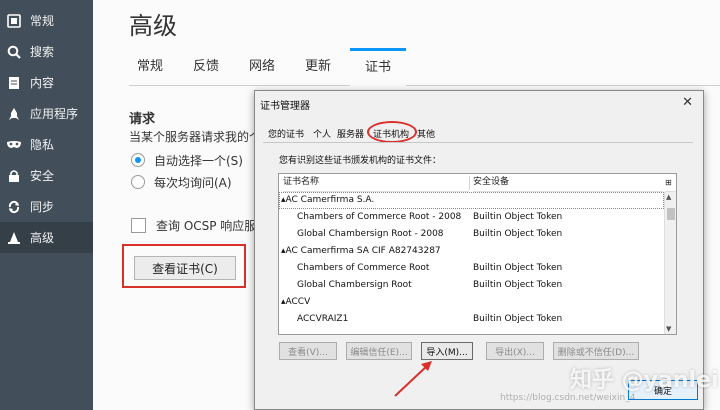 The height and width of the screenshot is (410, 720). Describe the element at coordinates (413, 379) in the screenshot. I see `arrow-icon` at that location.